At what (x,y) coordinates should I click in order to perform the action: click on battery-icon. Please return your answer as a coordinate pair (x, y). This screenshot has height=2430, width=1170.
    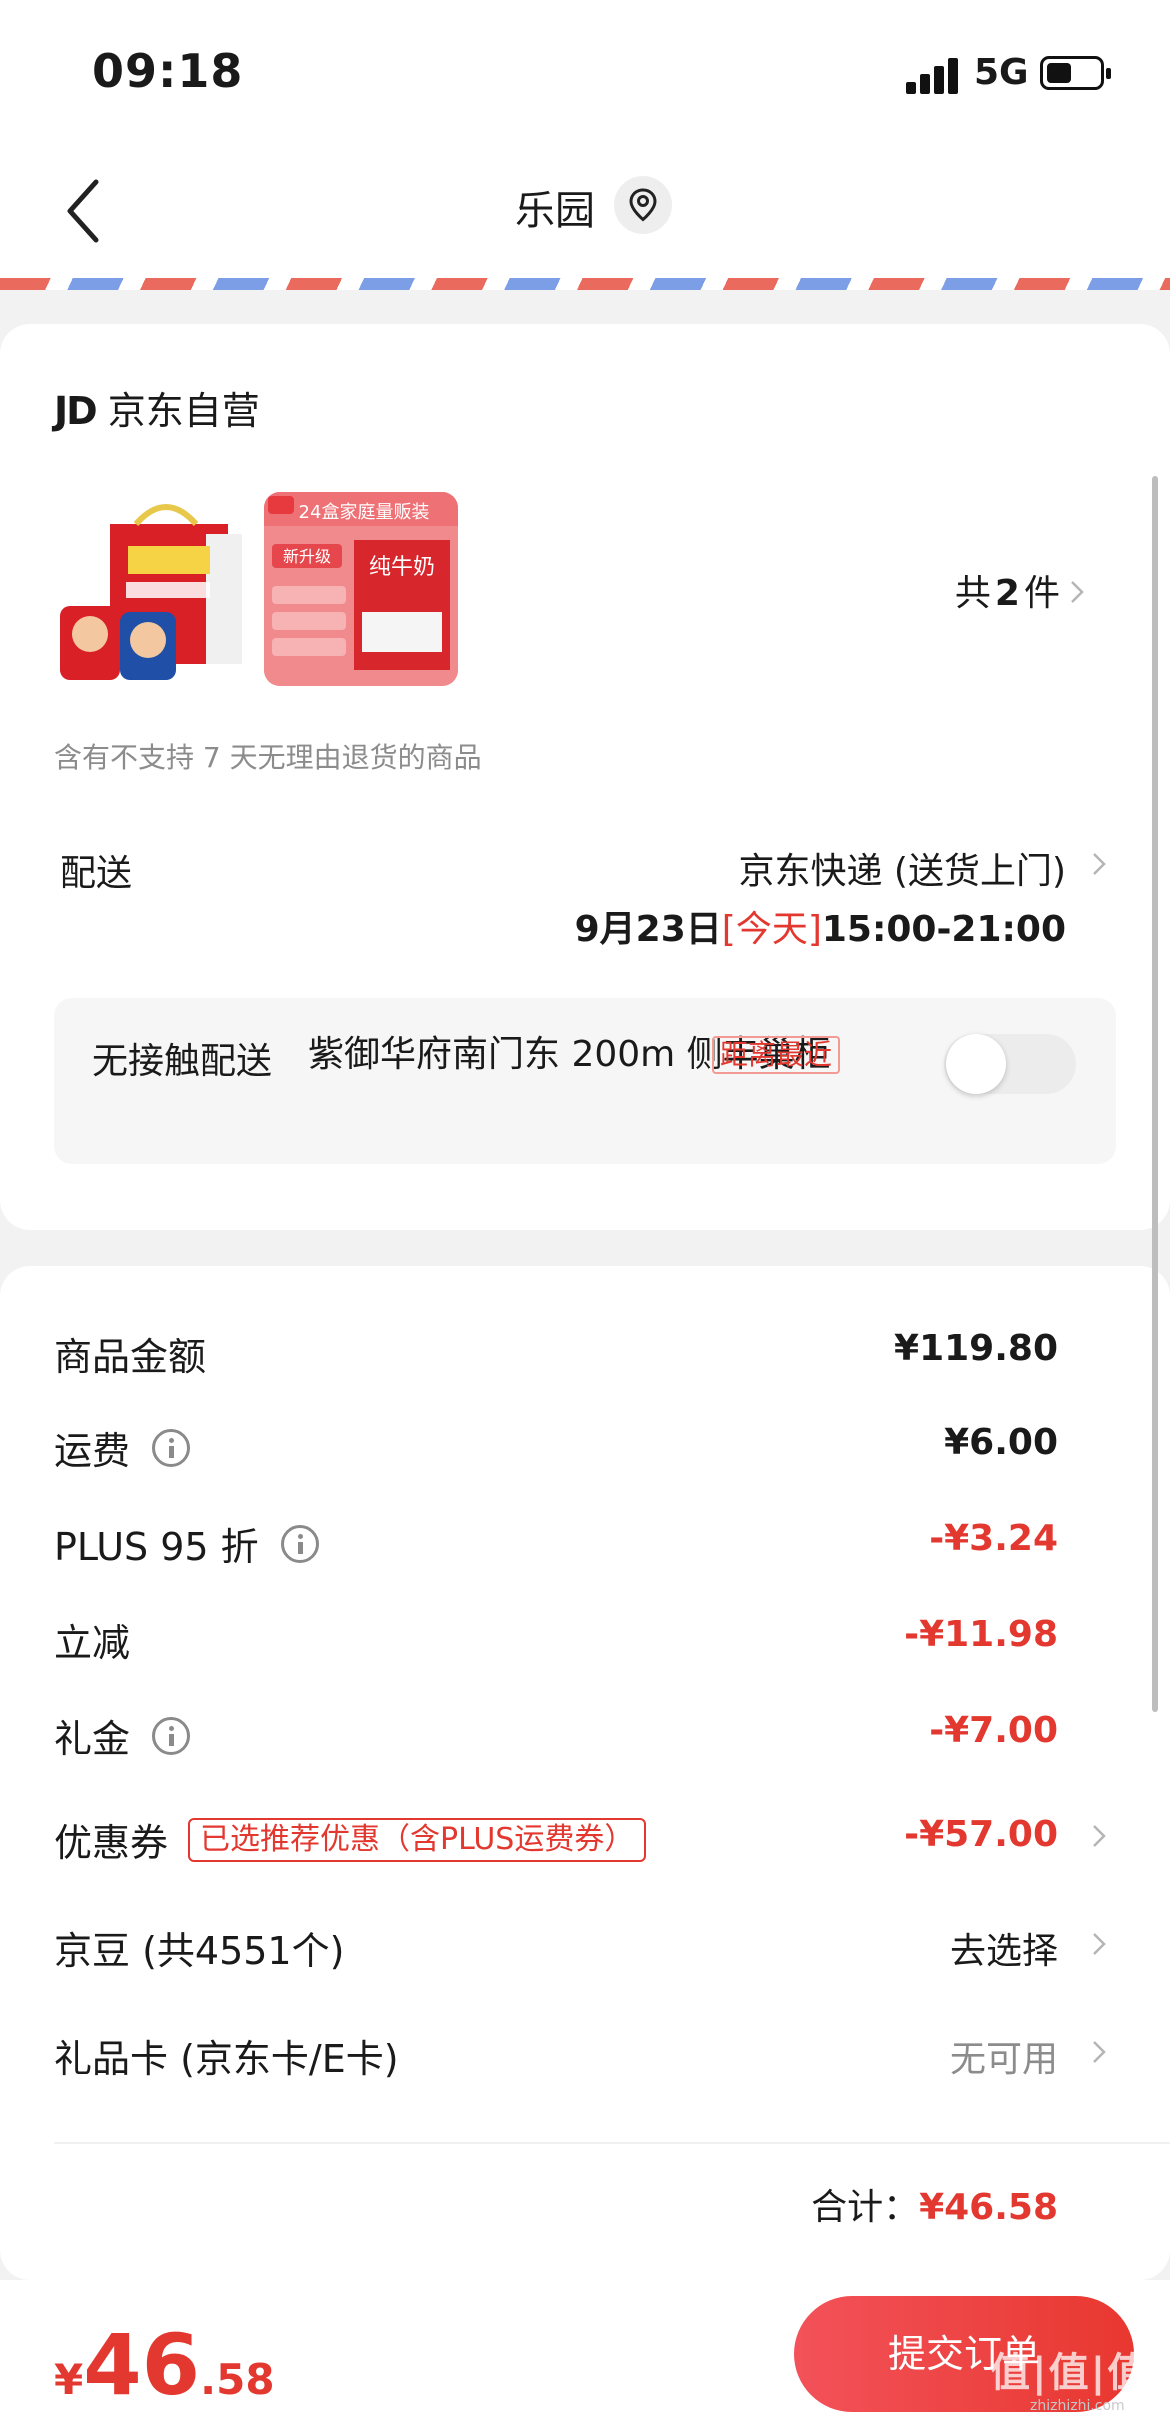
    Looking at the image, I should click on (1075, 73).